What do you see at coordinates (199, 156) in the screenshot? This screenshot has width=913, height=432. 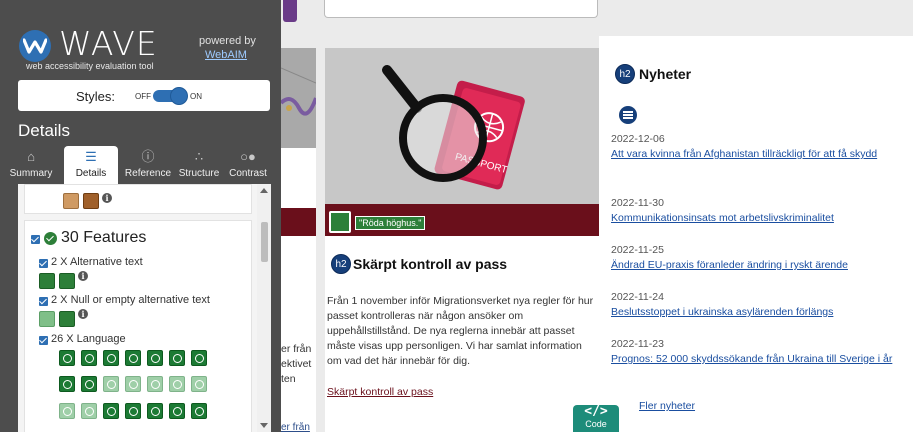 I see `structure-icon: ∴` at bounding box center [199, 156].